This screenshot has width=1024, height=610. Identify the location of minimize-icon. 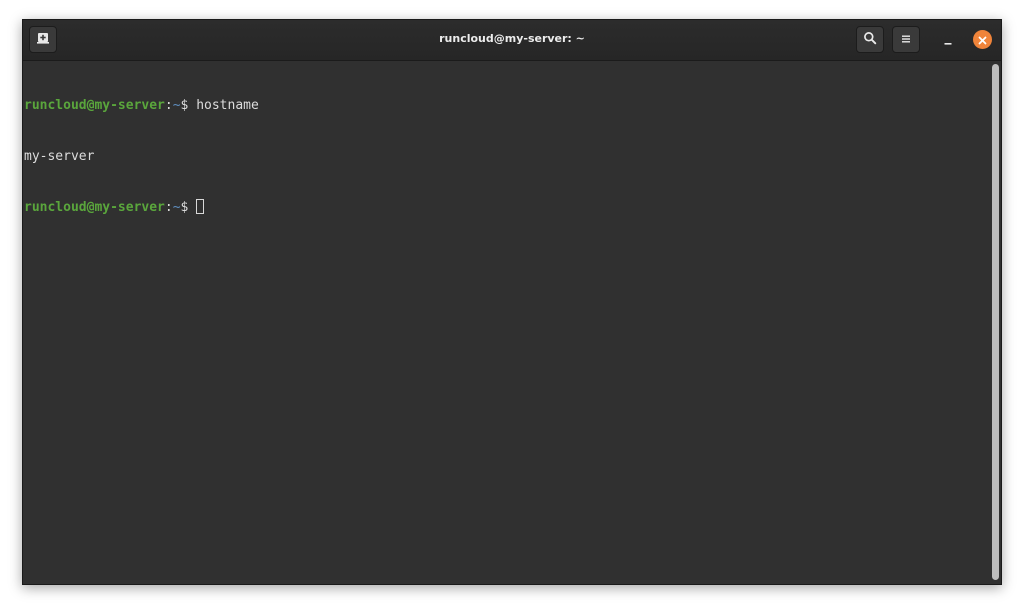
(948, 40).